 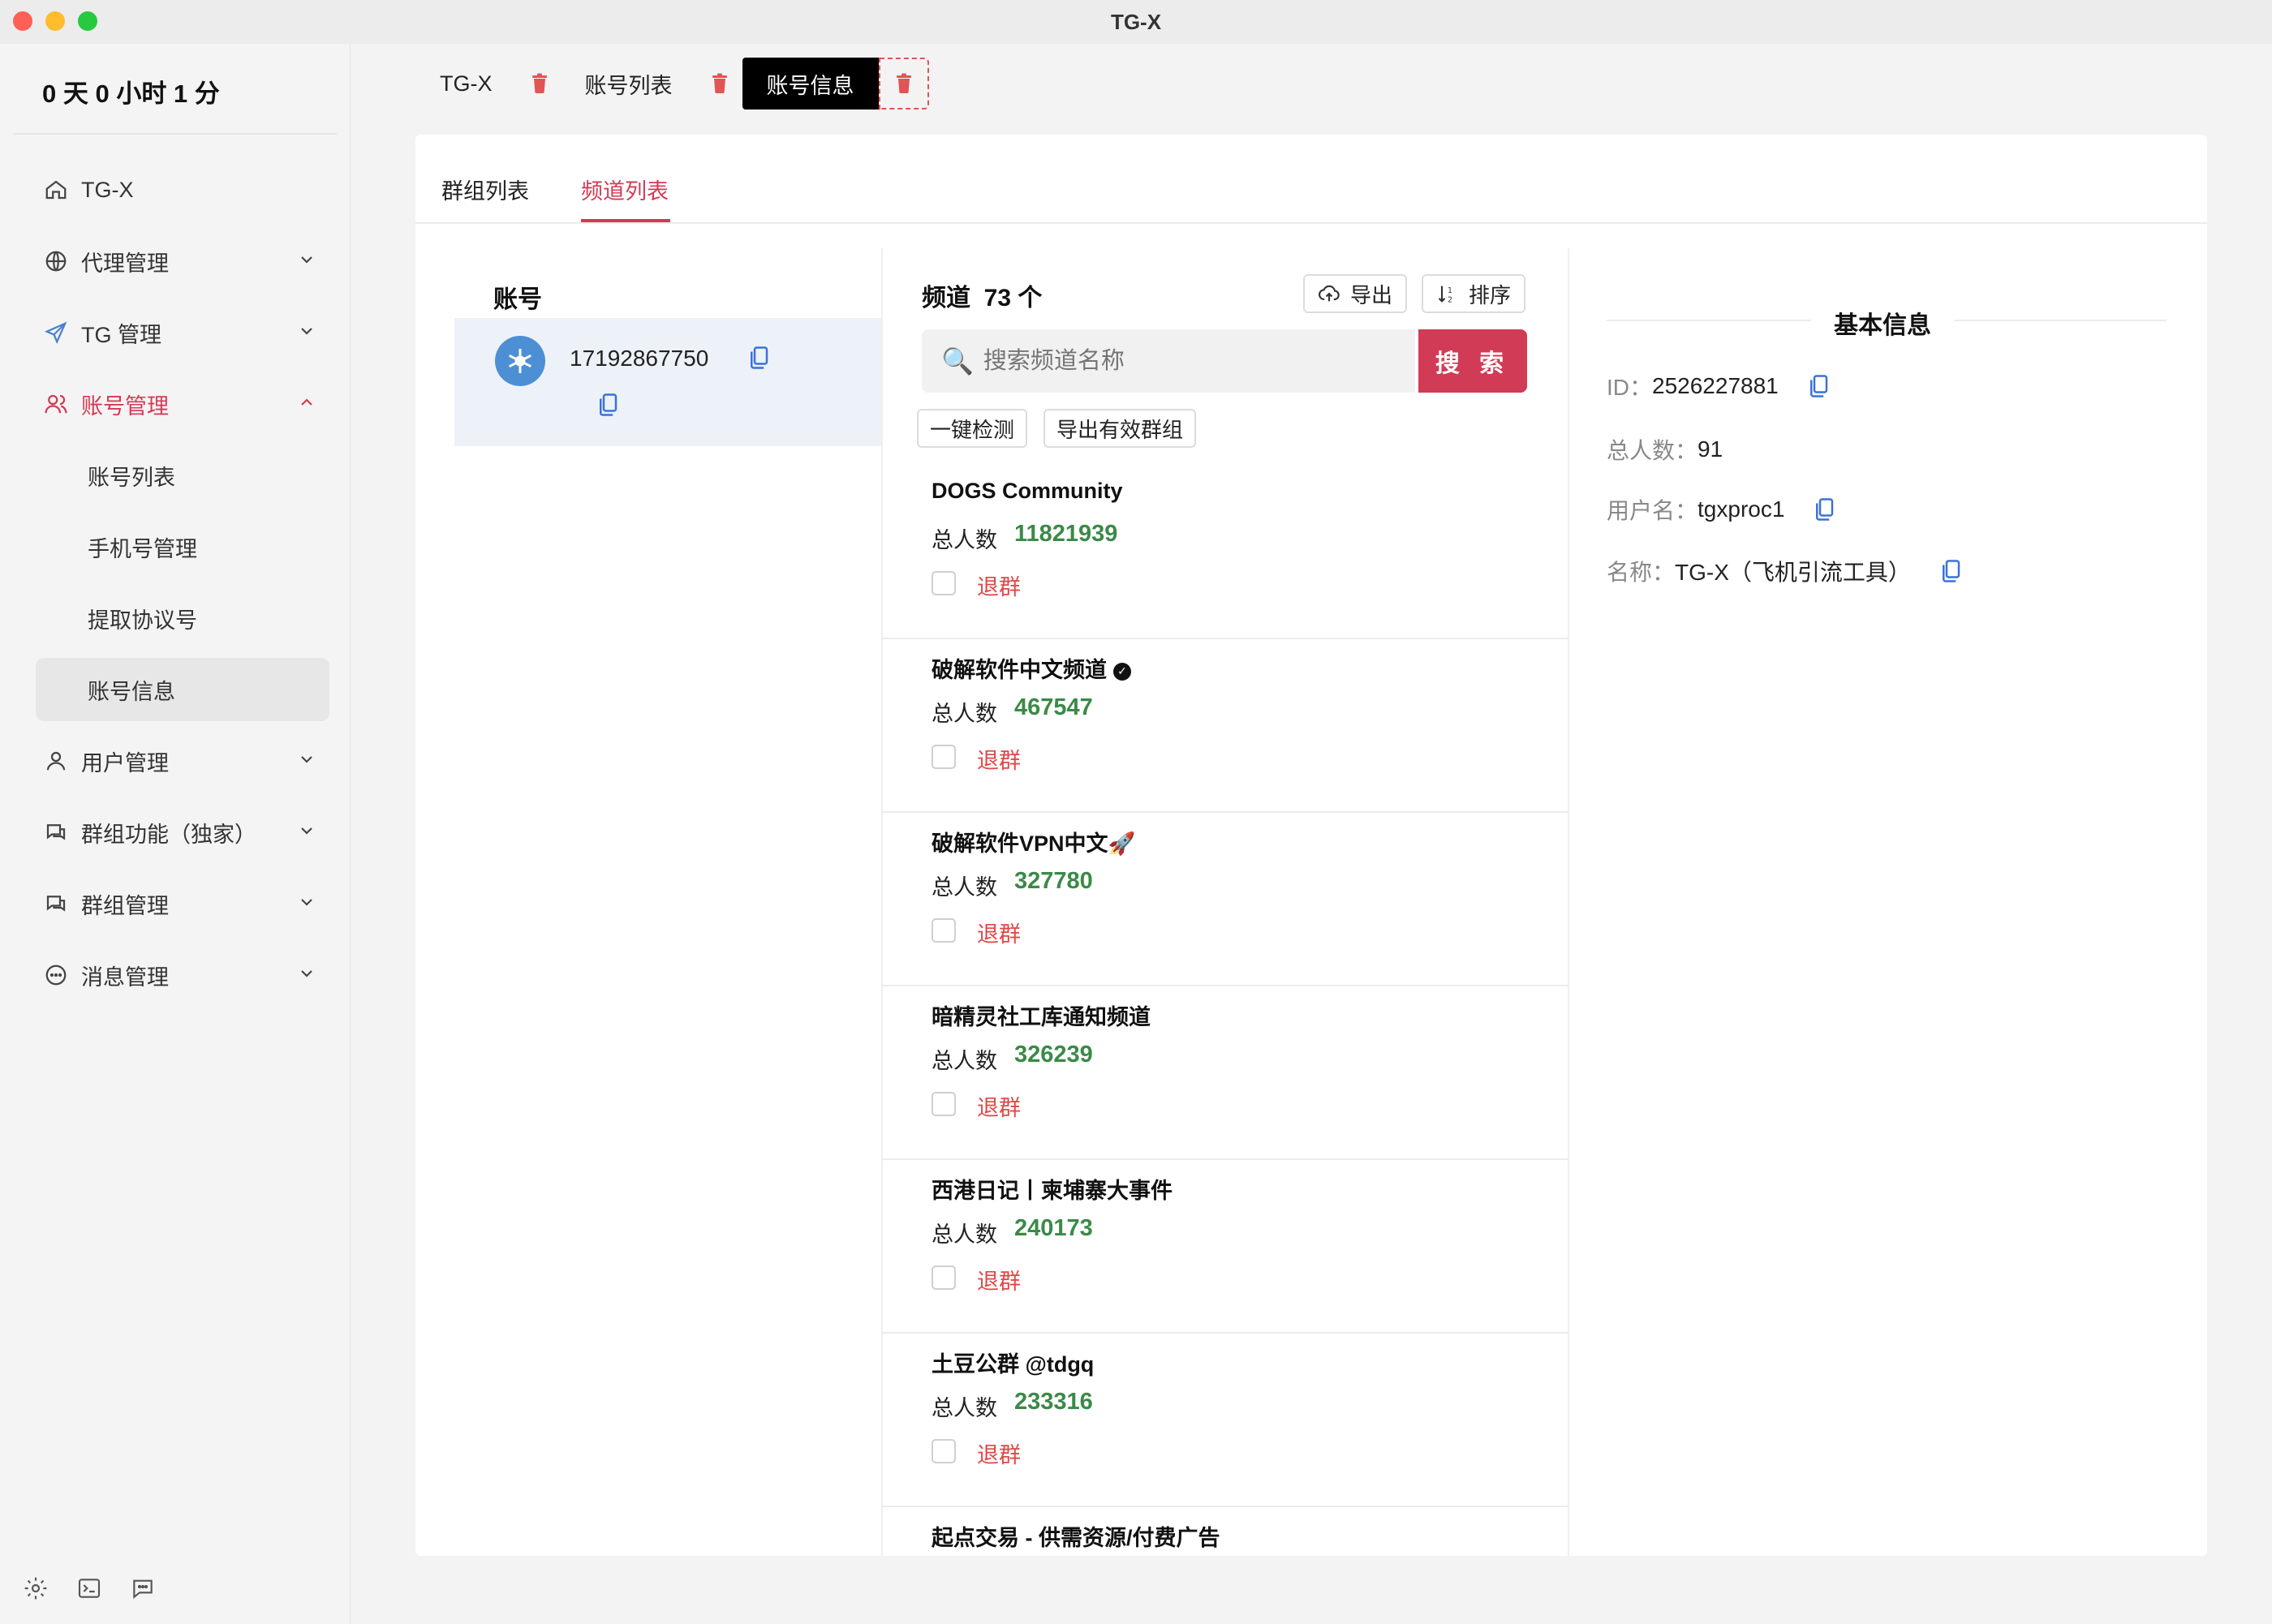 I want to click on minimize-window-button, so click(x=55, y=21).